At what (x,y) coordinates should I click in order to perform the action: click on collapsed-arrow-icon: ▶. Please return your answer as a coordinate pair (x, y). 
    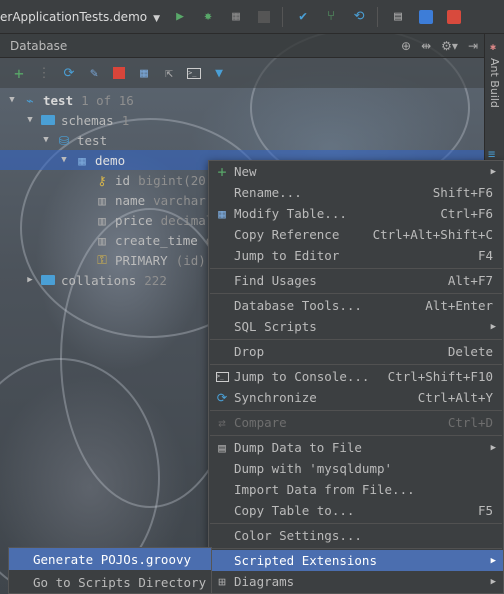
    Looking at the image, I should click on (30, 280).